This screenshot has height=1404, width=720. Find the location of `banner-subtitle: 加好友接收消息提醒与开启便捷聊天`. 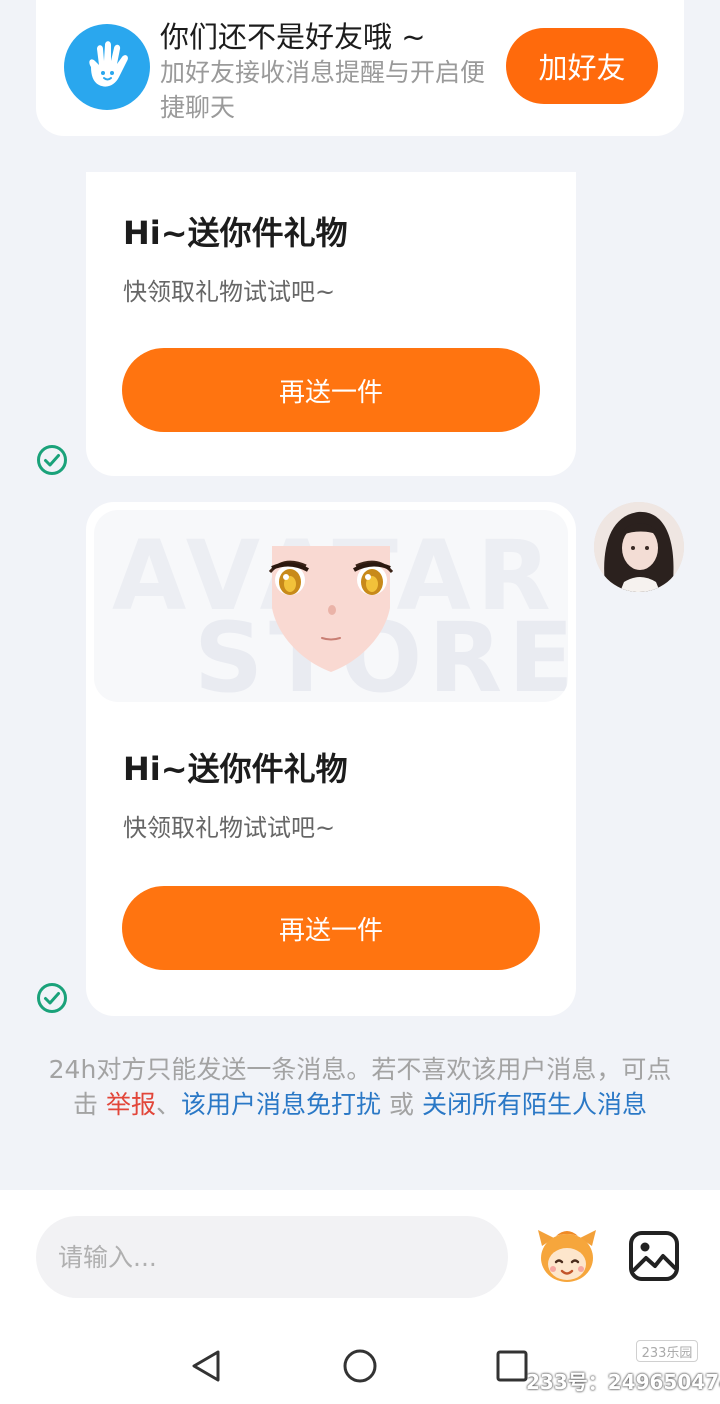

banner-subtitle: 加好友接收消息提醒与开启便捷聊天 is located at coordinates (323, 90).